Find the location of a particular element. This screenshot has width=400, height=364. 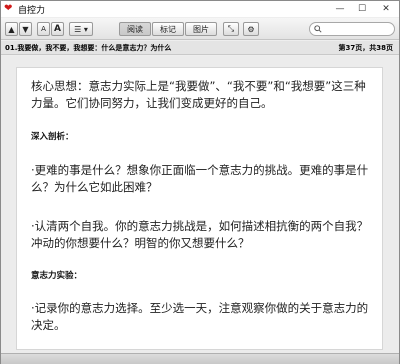

font-smaller-button: A is located at coordinates (43, 29).